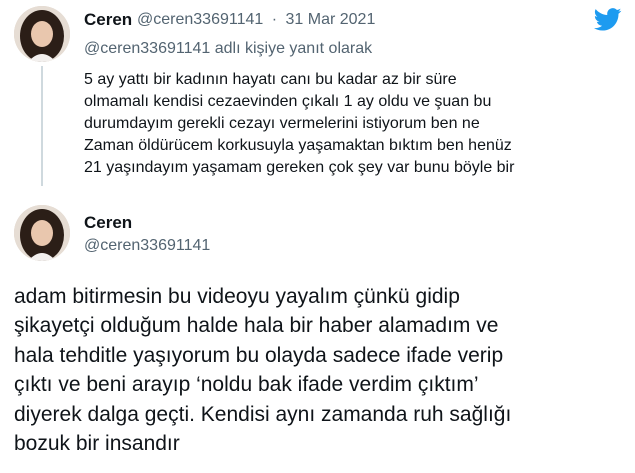  I want to click on author-handle: @ceren33691141 · 31 Mar 2021, so click(256, 20).